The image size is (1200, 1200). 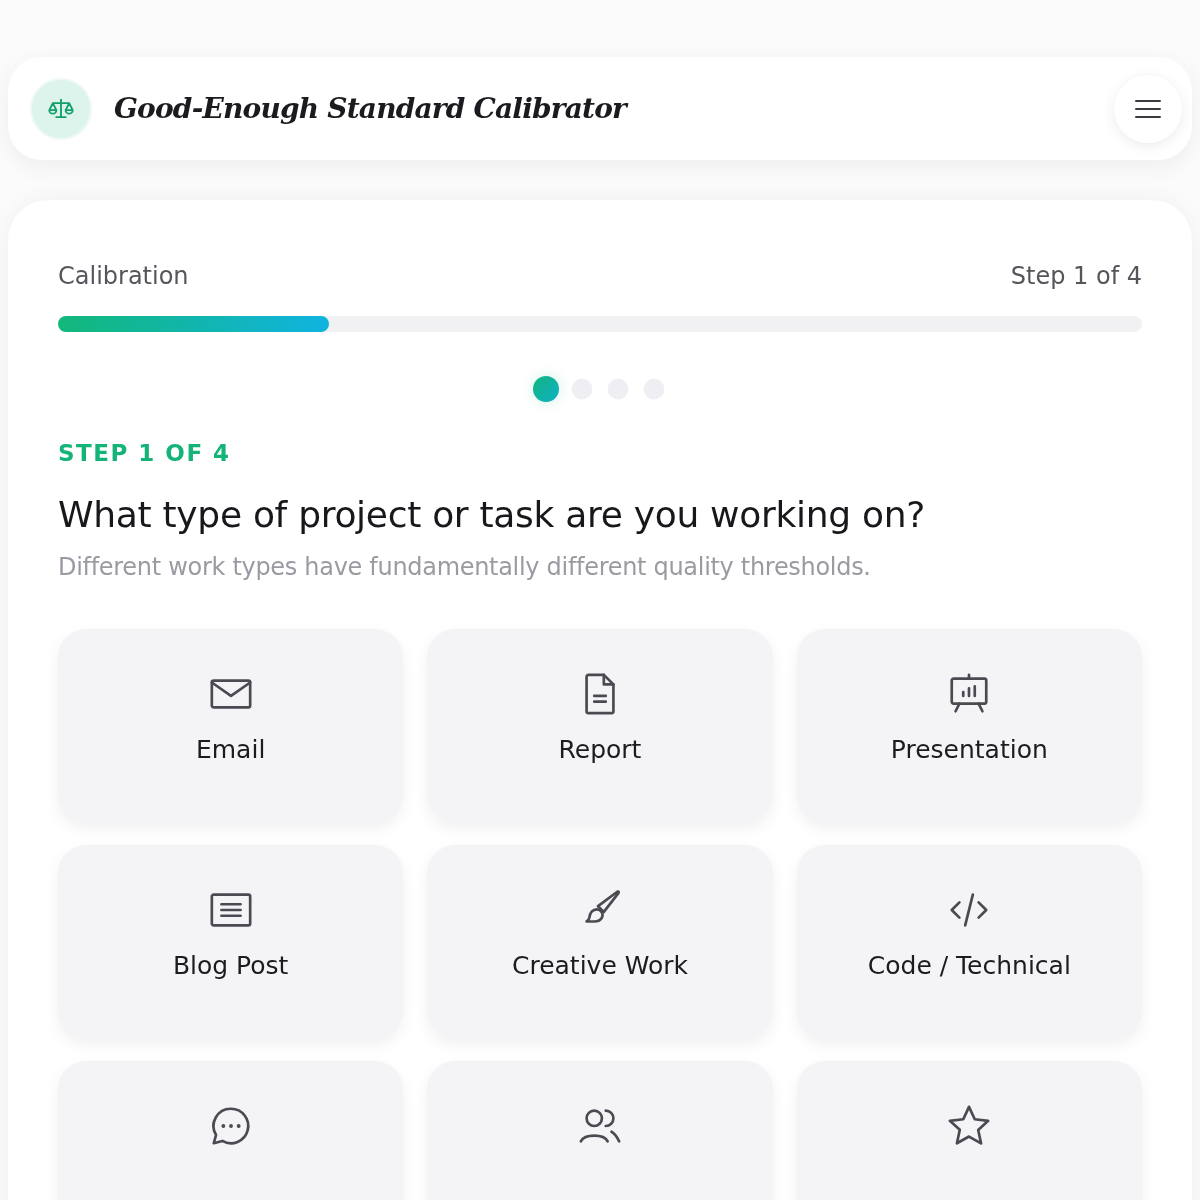 I want to click on question-title: What type of project or task are you working on?, so click(x=492, y=514).